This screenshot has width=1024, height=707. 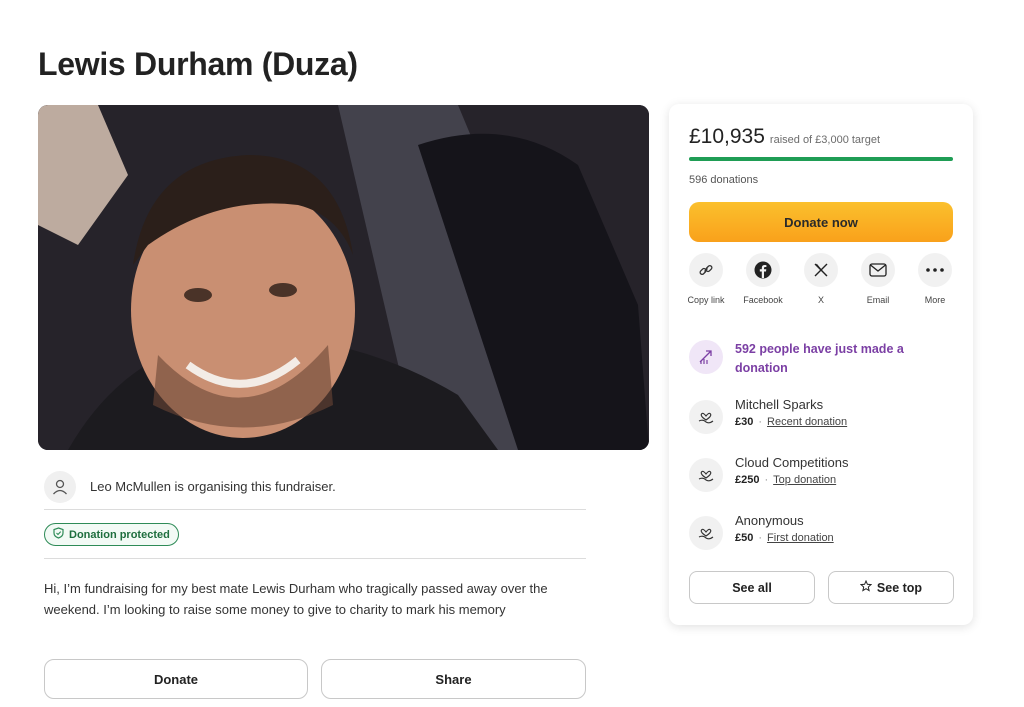 I want to click on donor-name: Anonymous, so click(x=769, y=520).